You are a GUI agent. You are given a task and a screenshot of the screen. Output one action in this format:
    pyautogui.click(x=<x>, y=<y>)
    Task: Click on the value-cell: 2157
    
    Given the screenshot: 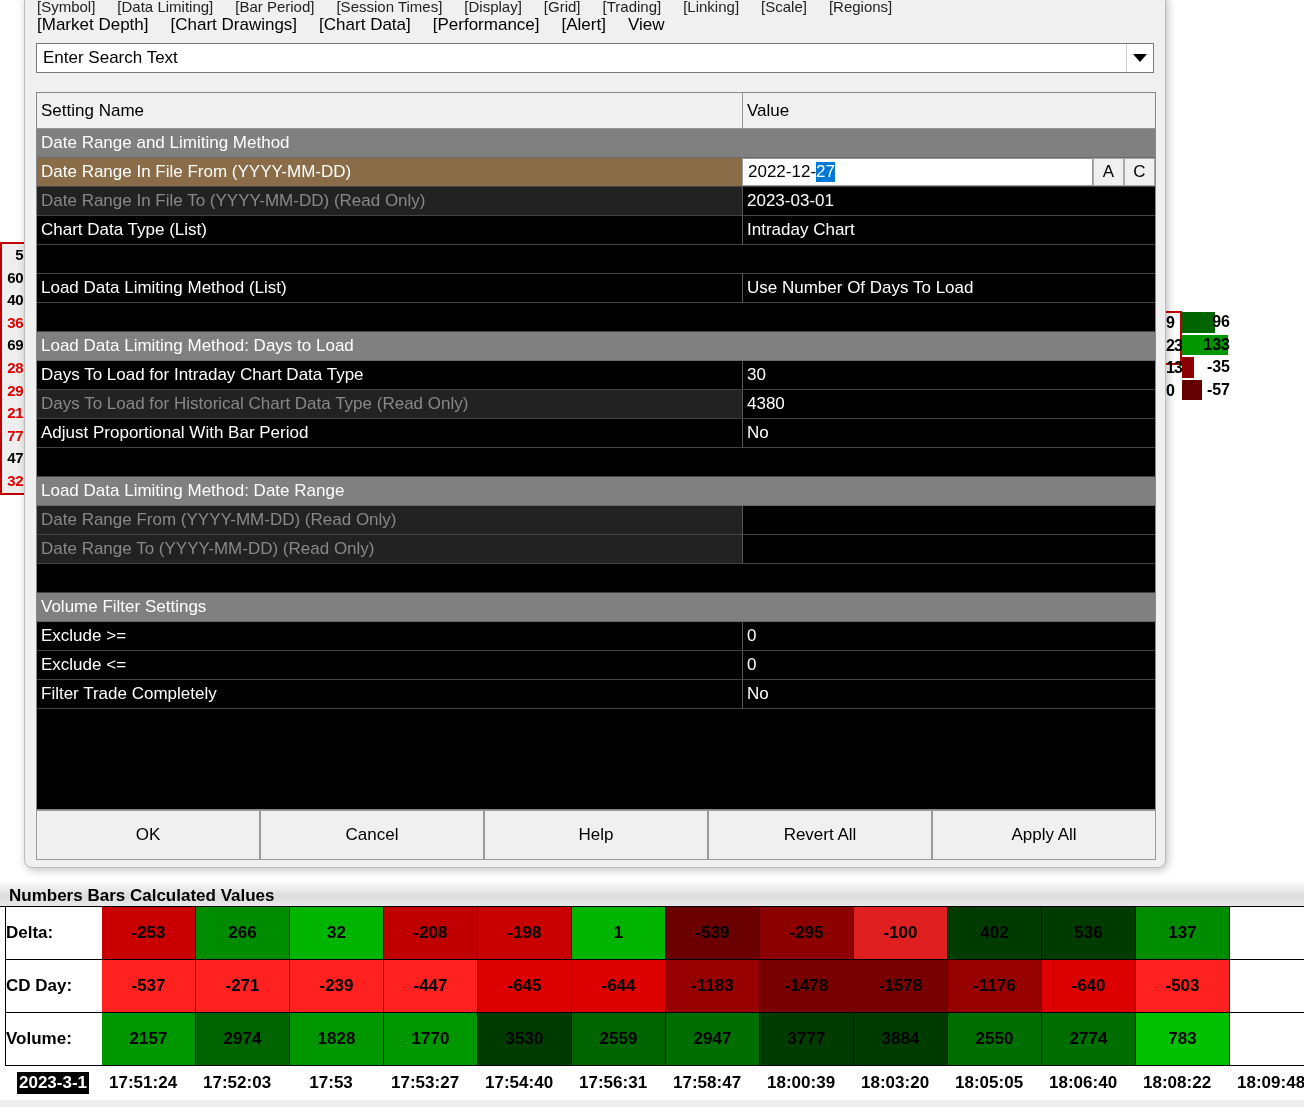 What is the action you would take?
    pyautogui.click(x=149, y=1039)
    